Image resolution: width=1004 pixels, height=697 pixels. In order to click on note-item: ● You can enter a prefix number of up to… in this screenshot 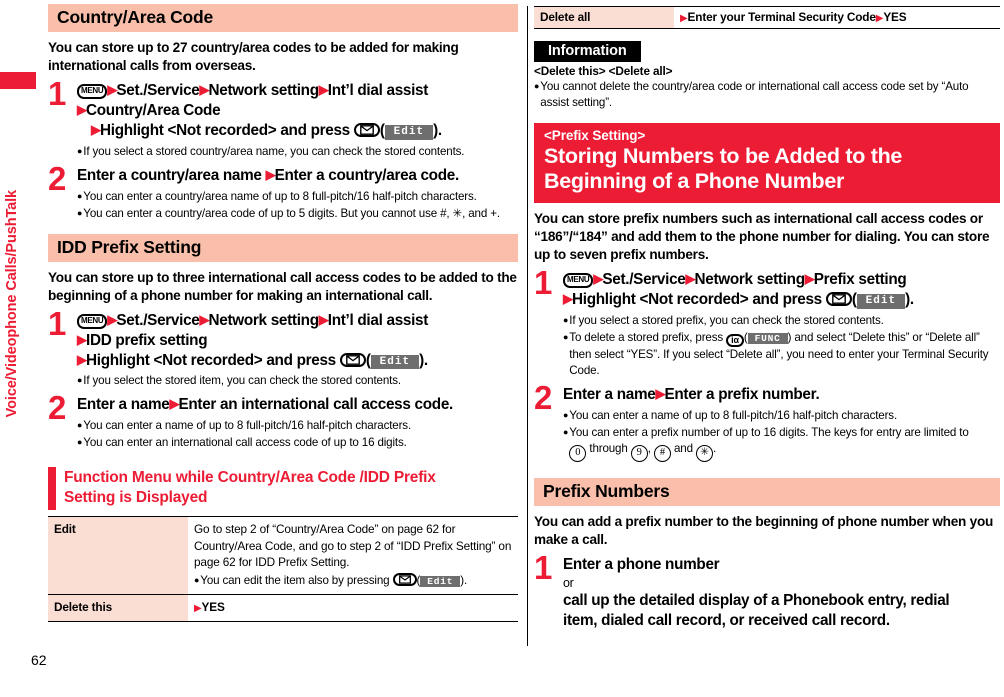, I will do `click(781, 443)`.